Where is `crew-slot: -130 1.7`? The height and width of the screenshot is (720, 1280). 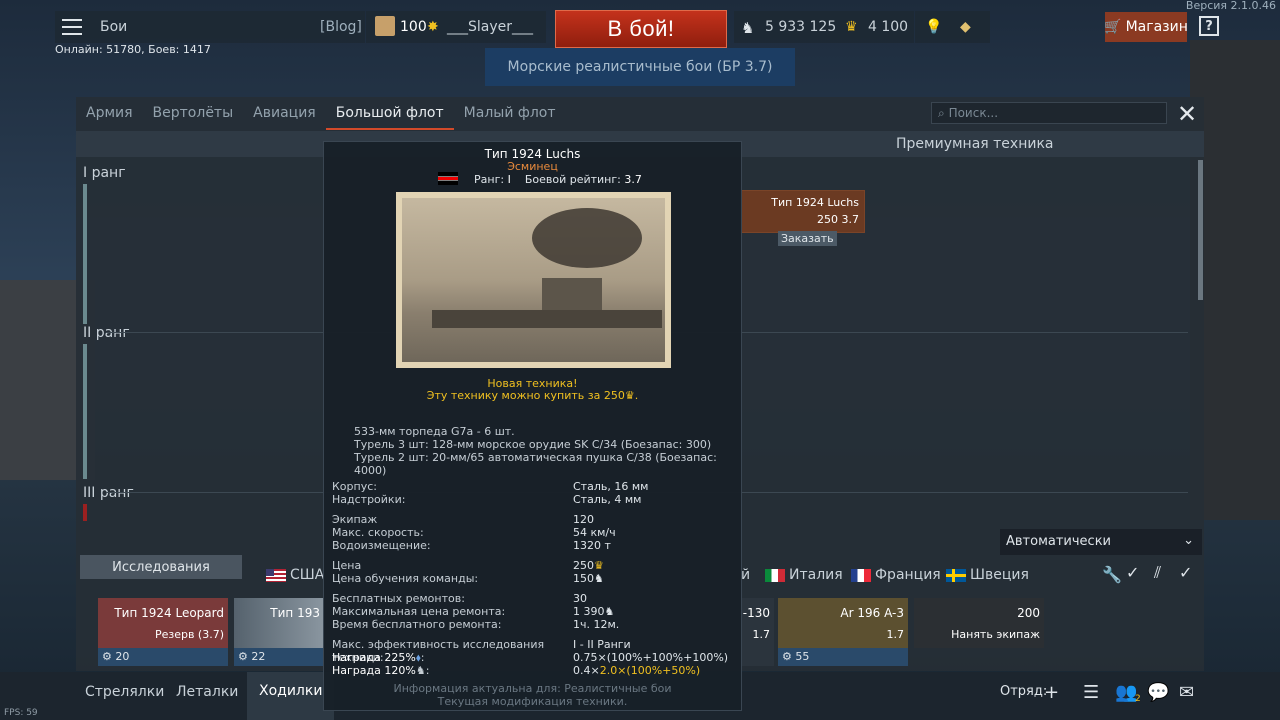
crew-slot: -130 1.7 is located at coordinates (758, 632).